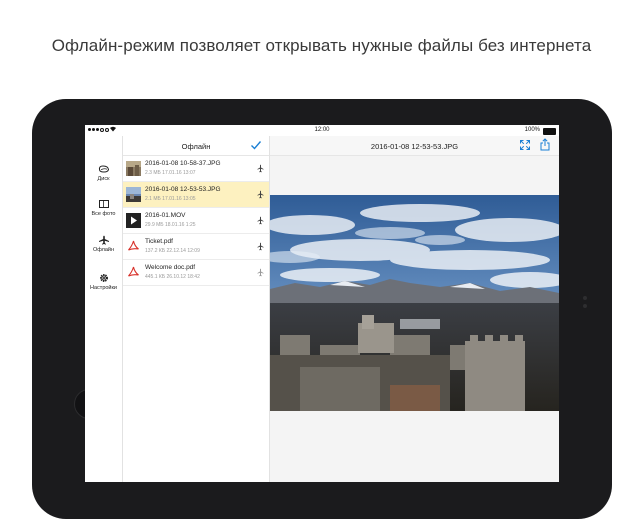 This screenshot has height=519, width=643. Describe the element at coordinates (183, 189) in the screenshot. I see `file-name: 2016-01-08 12-53-53.JPG` at that location.